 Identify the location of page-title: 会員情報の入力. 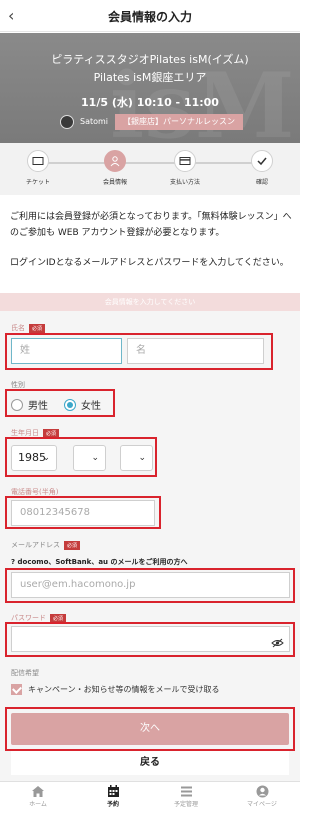
(149, 17).